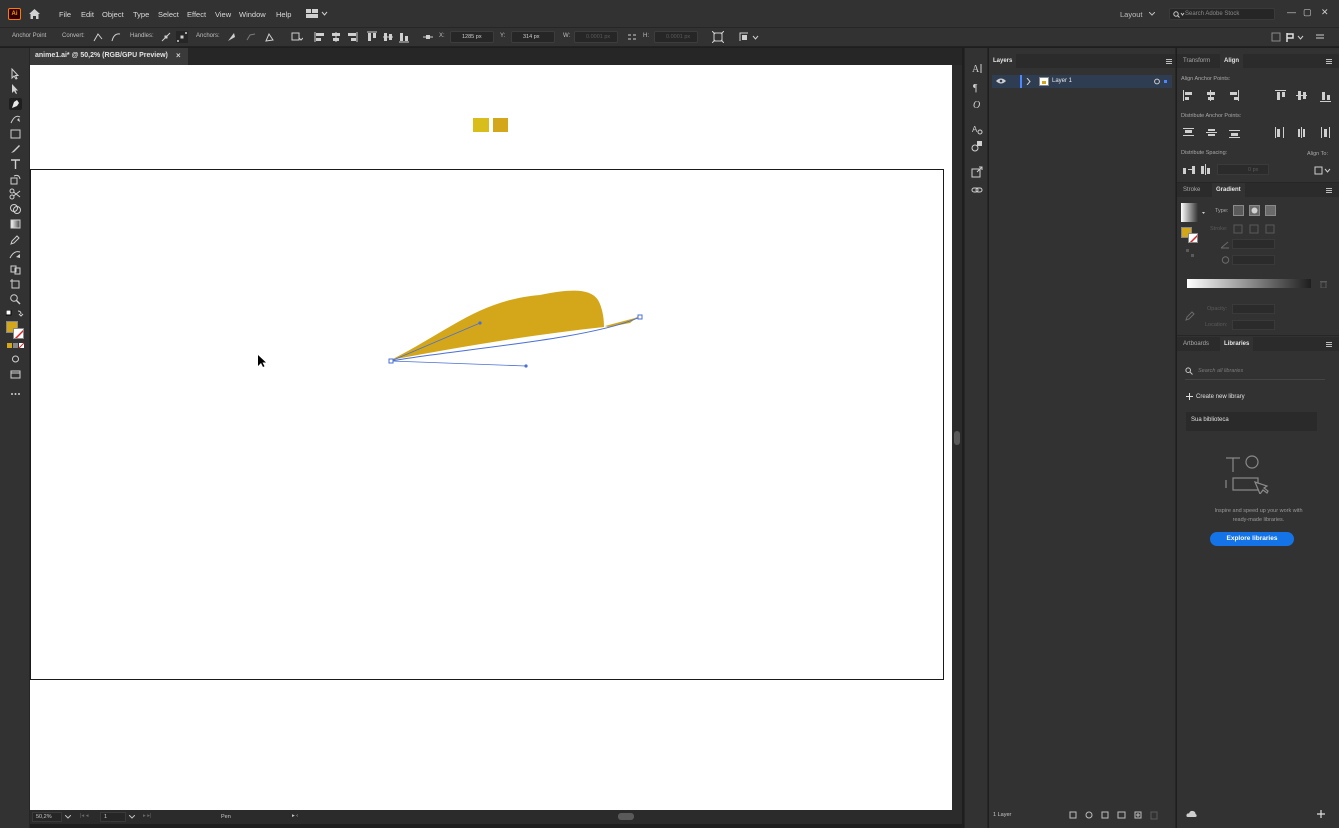  What do you see at coordinates (16, 346) in the screenshot?
I see `color-mode-icons` at bounding box center [16, 346].